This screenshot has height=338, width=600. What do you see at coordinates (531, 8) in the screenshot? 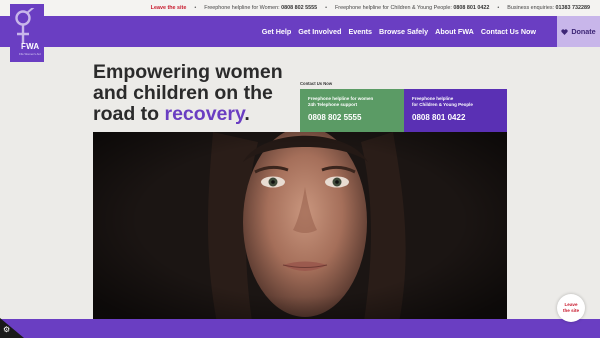
I see `business-enquiries-label: Business enquiries:` at bounding box center [531, 8].